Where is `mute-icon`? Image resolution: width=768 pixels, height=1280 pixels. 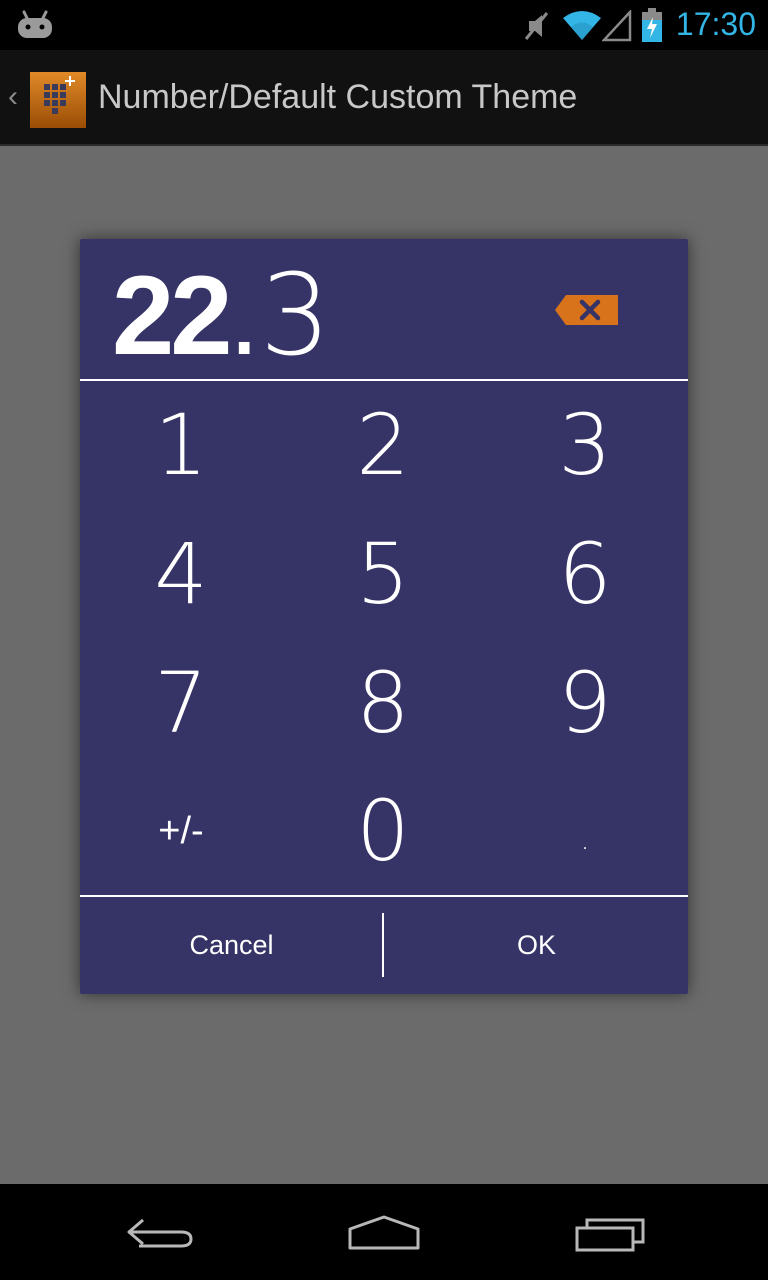
mute-icon is located at coordinates (536, 26).